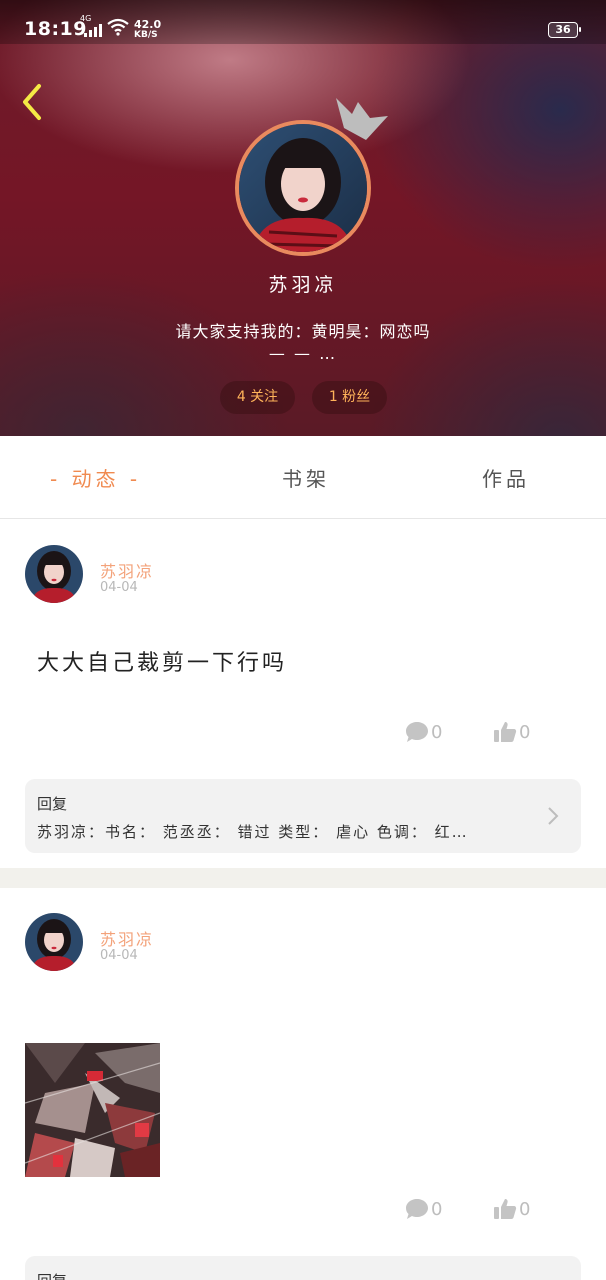 The width and height of the screenshot is (606, 1280). I want to click on profile-avatar, so click(303, 188).